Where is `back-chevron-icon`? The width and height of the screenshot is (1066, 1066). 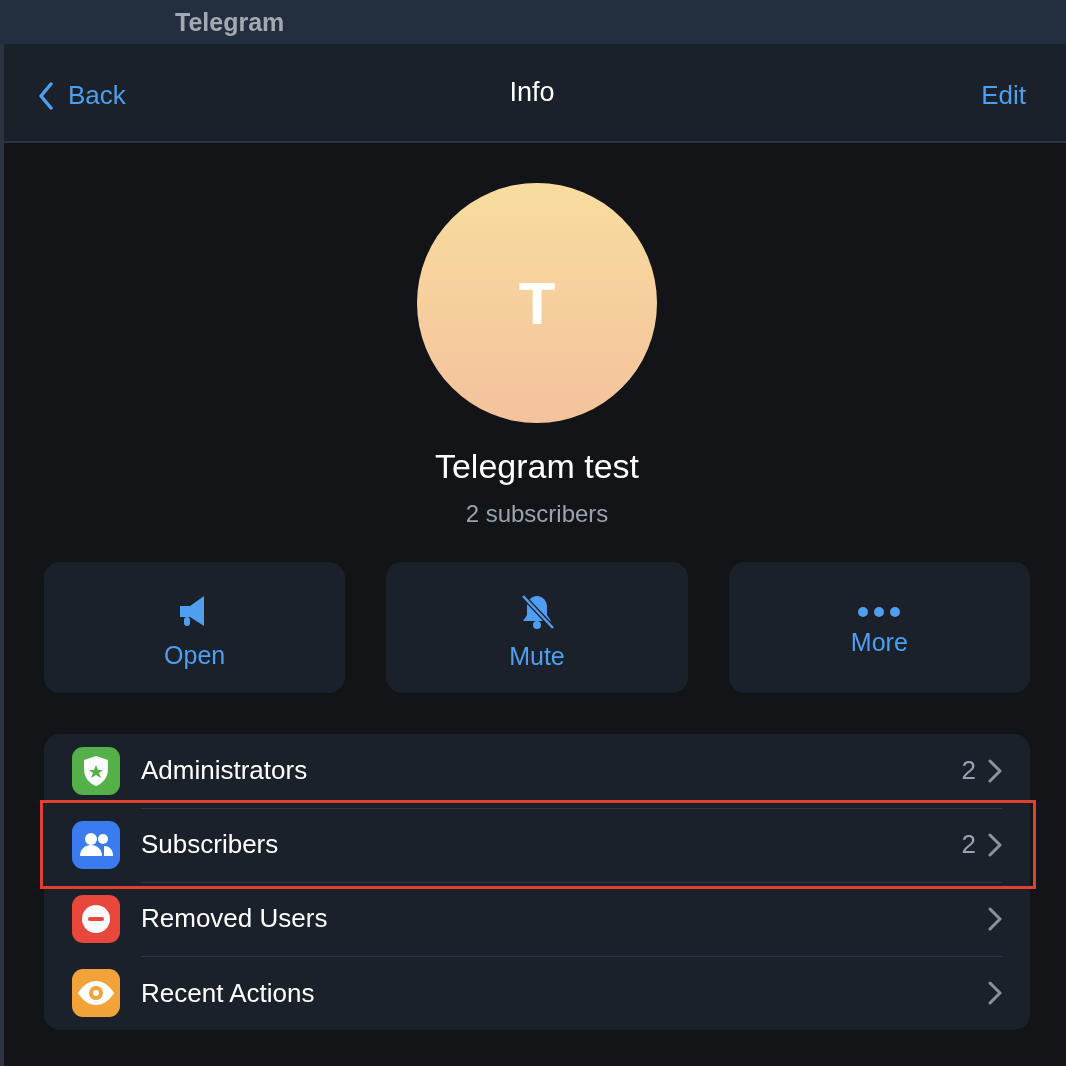
back-chevron-icon is located at coordinates (46, 95).